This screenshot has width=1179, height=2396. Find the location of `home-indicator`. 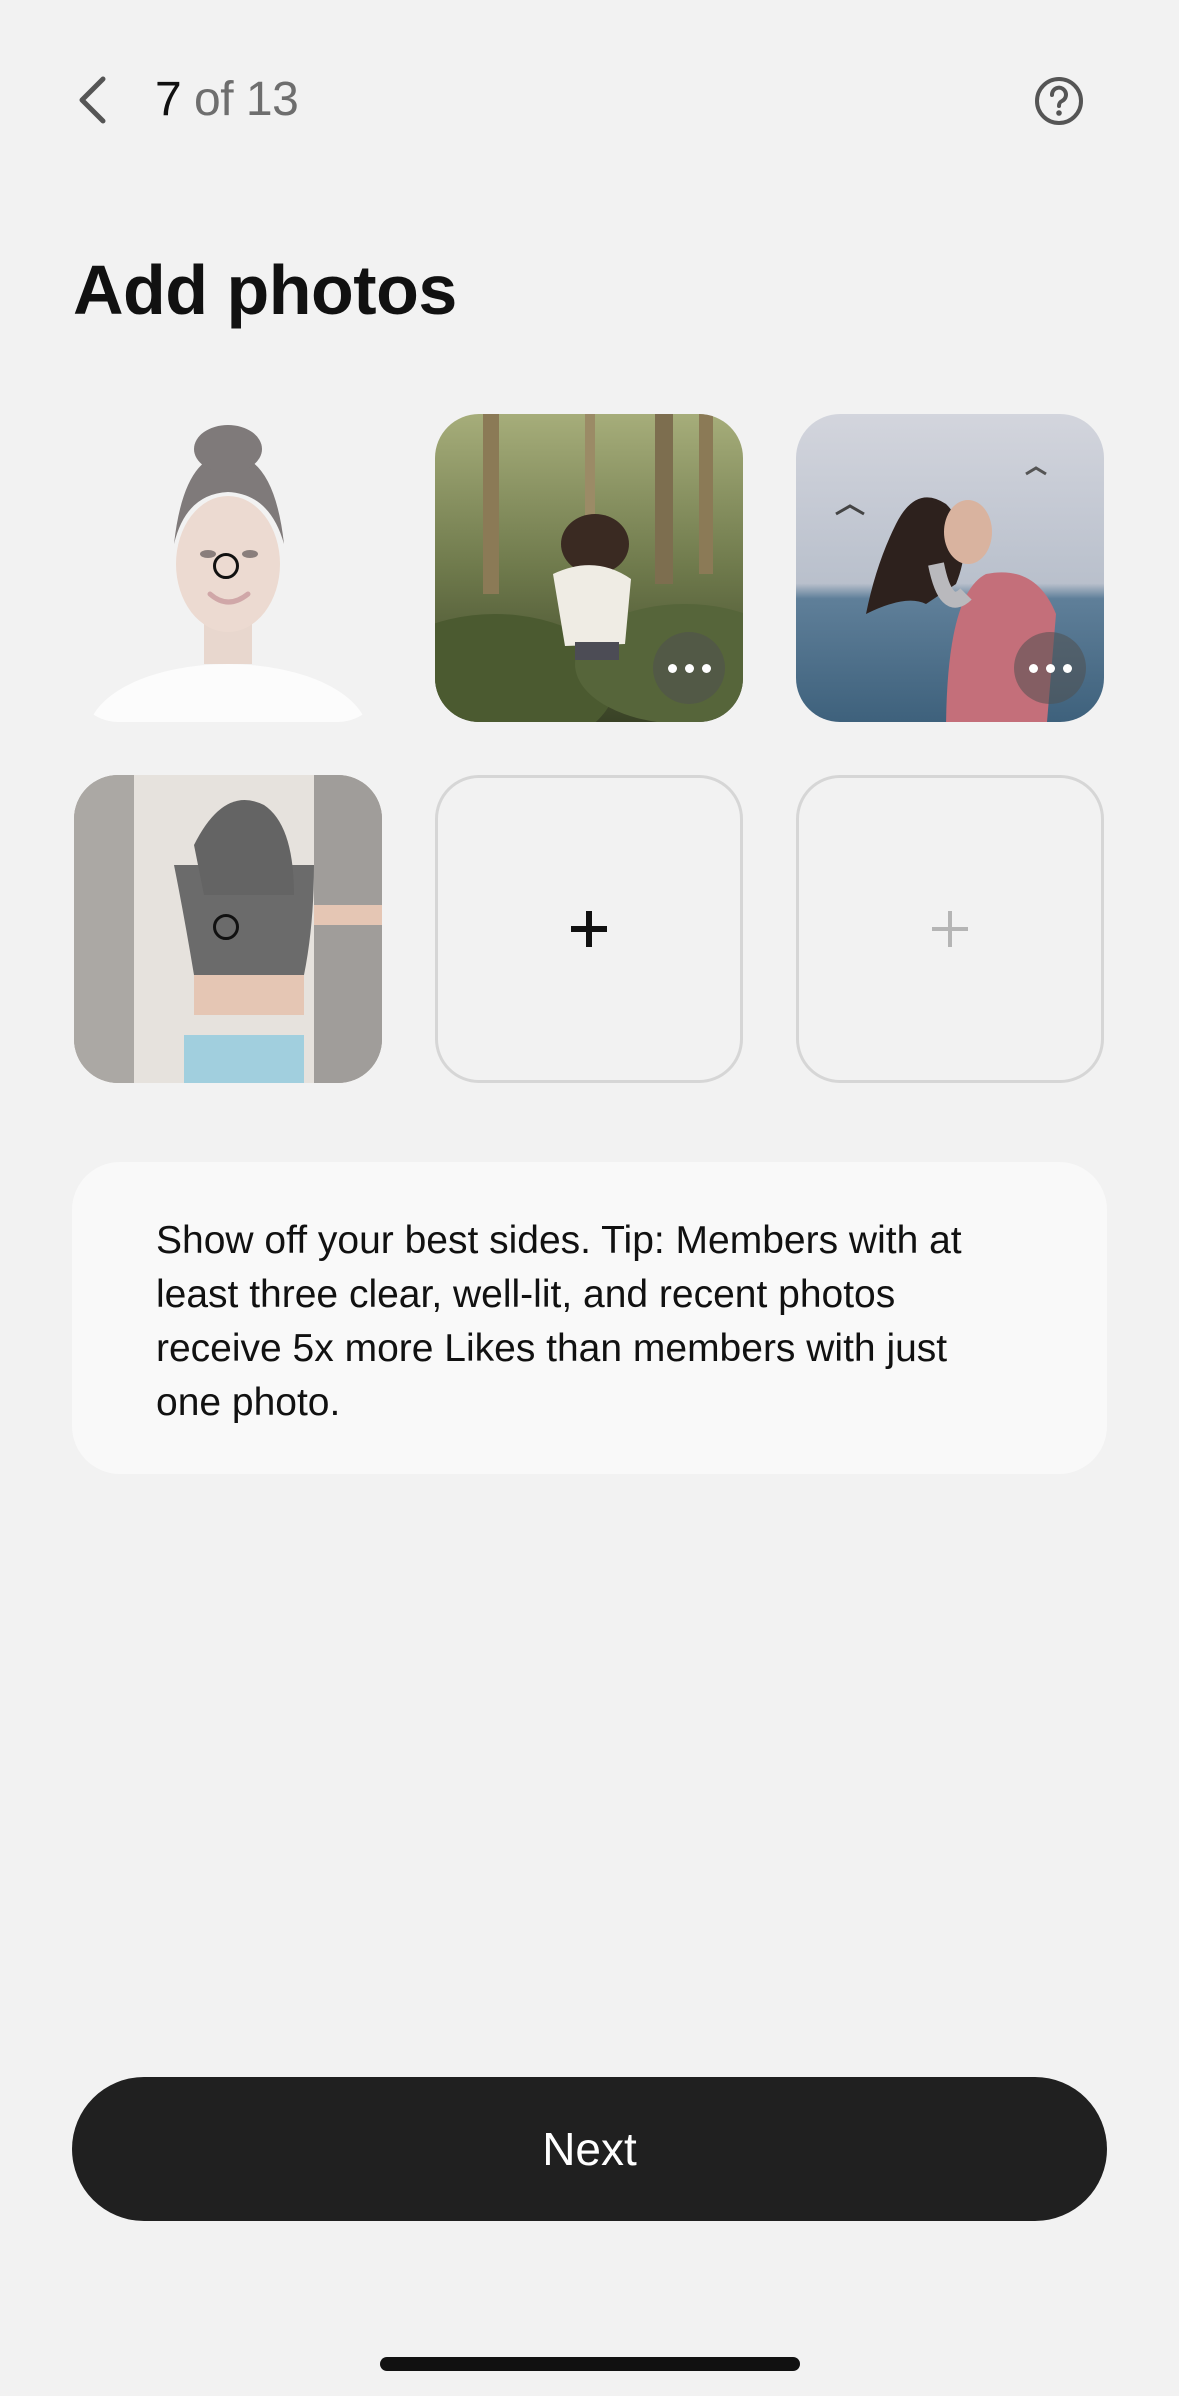

home-indicator is located at coordinates (590, 2364).